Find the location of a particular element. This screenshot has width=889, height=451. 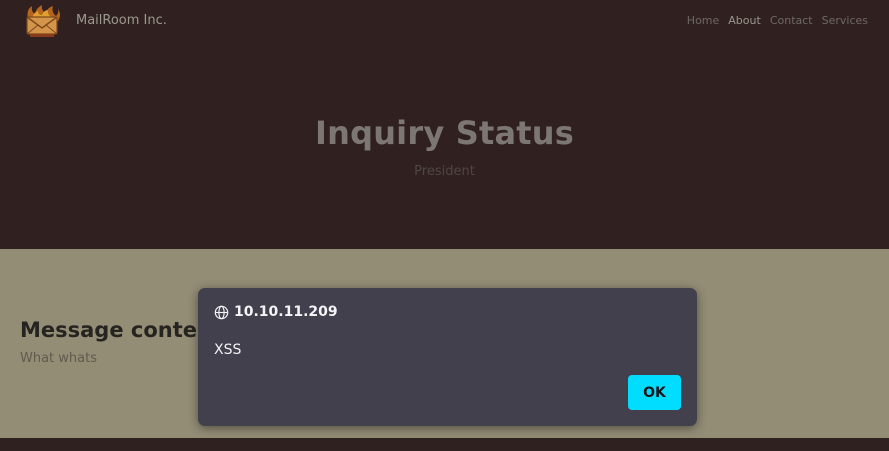

page-title: Inquiry Status is located at coordinates (444, 133).